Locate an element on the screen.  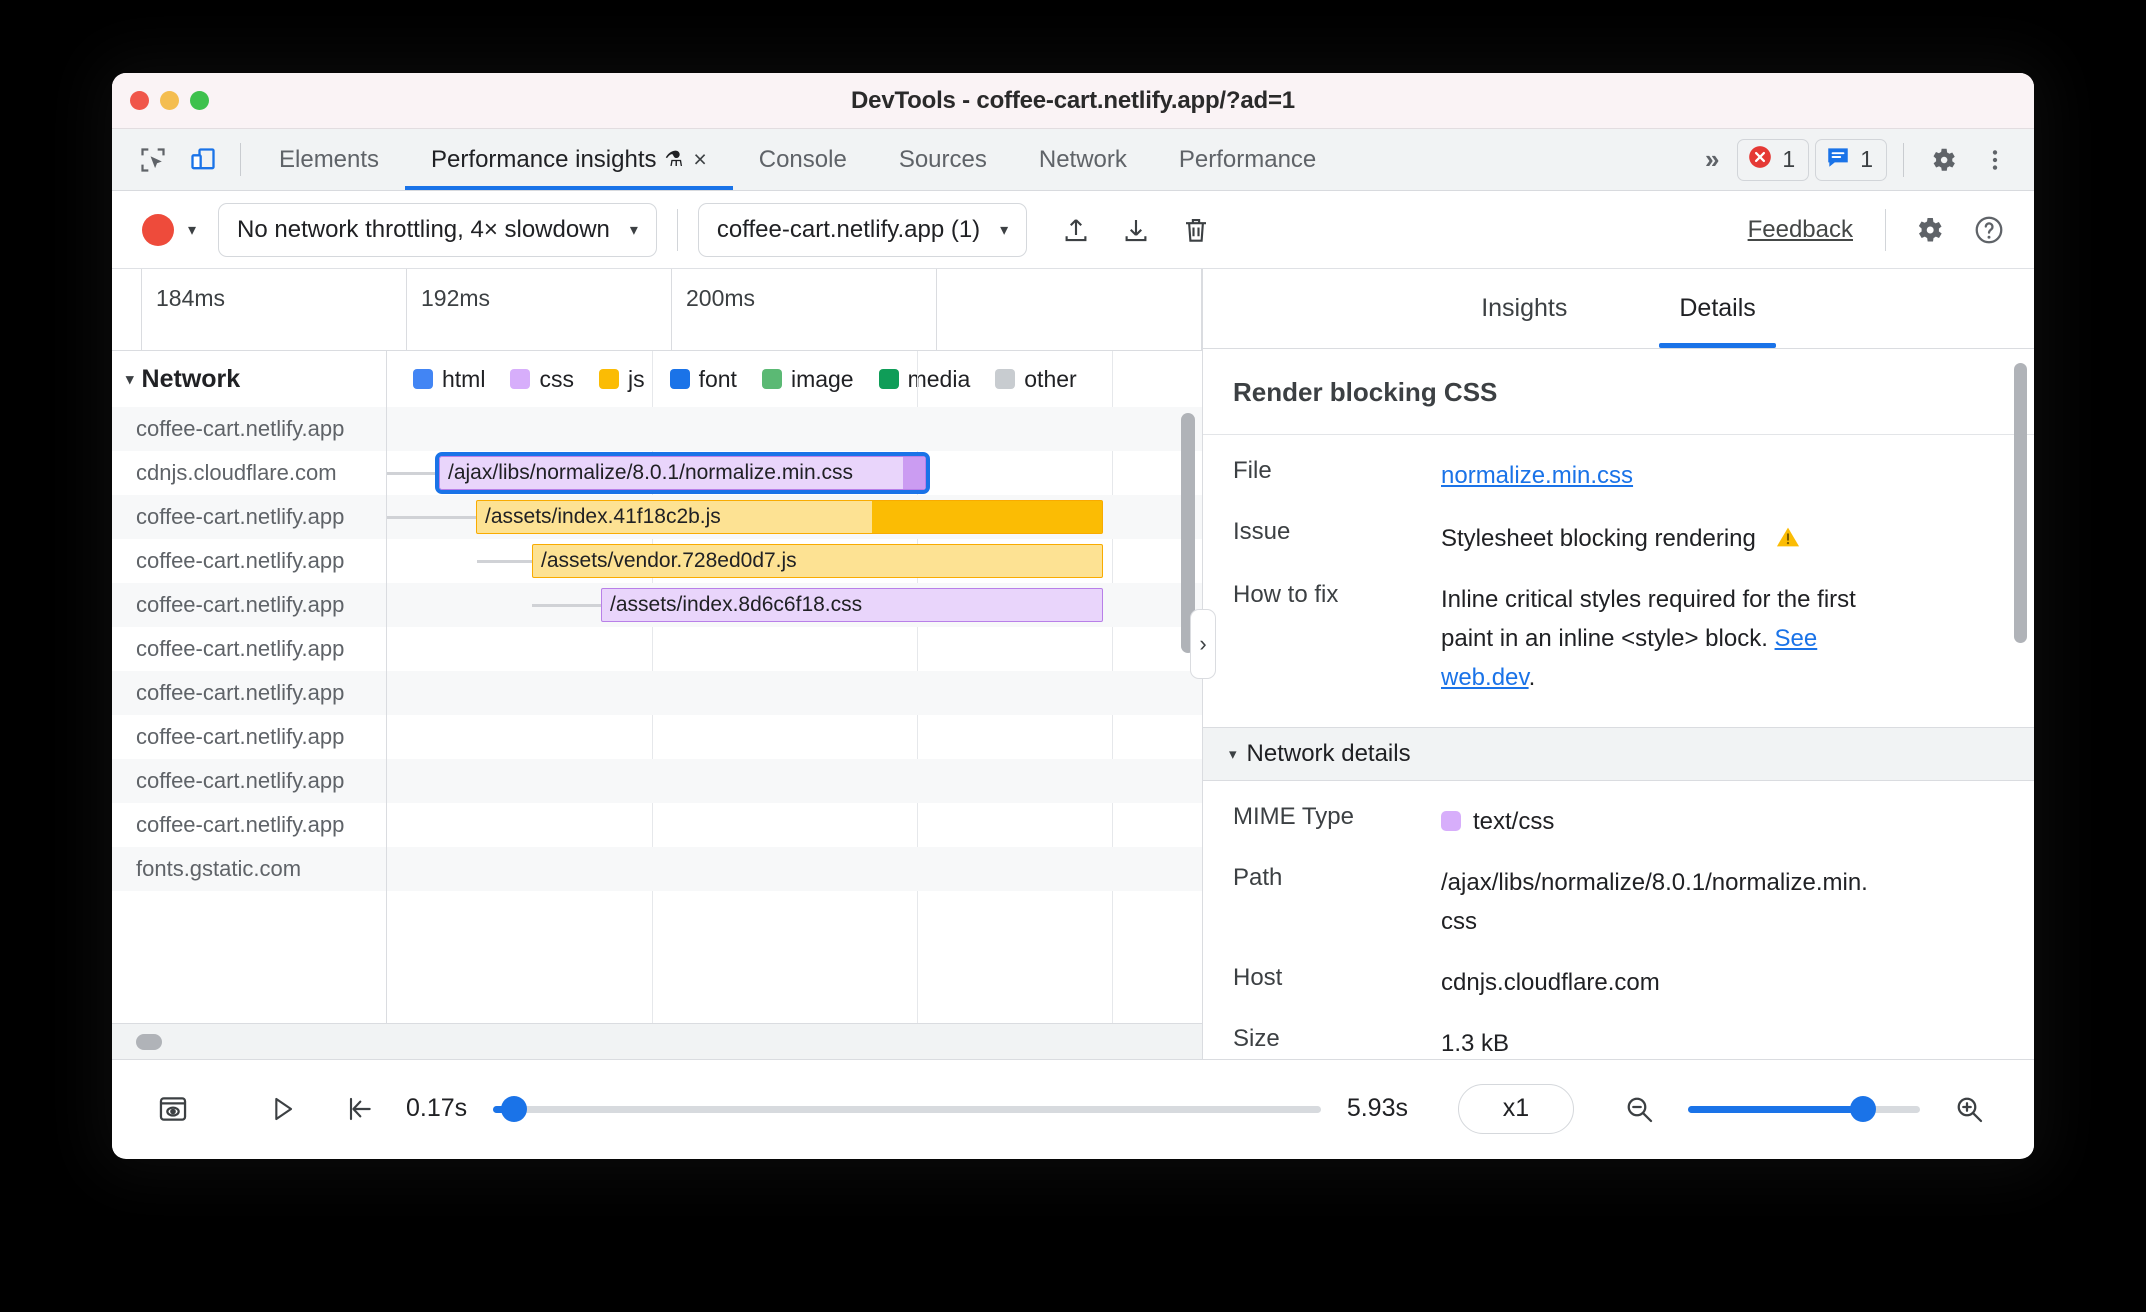
tabbar-right-controls: » 1 1 is located at coordinates (1863, 159).